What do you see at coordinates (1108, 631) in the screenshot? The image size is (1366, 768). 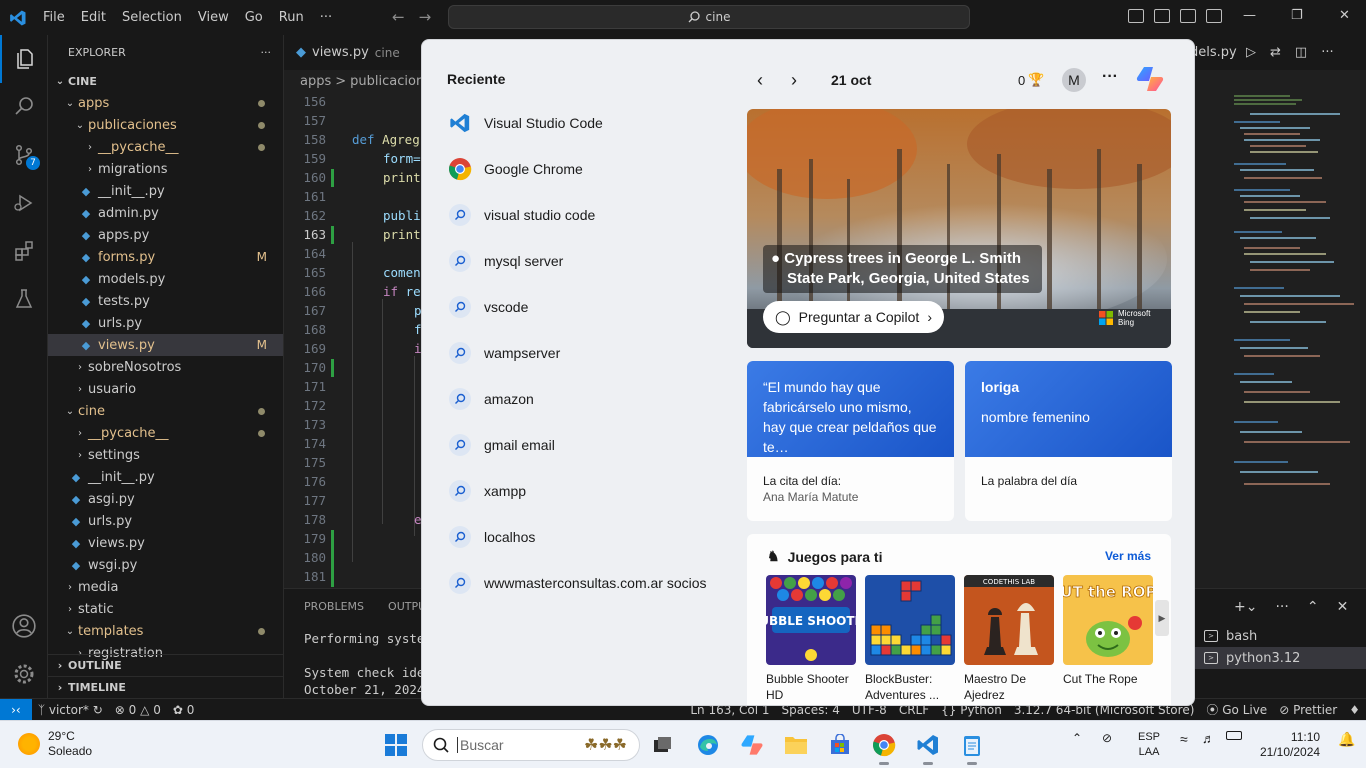 I see `game-tile: CUT the ROPE Cut The Rope` at bounding box center [1108, 631].